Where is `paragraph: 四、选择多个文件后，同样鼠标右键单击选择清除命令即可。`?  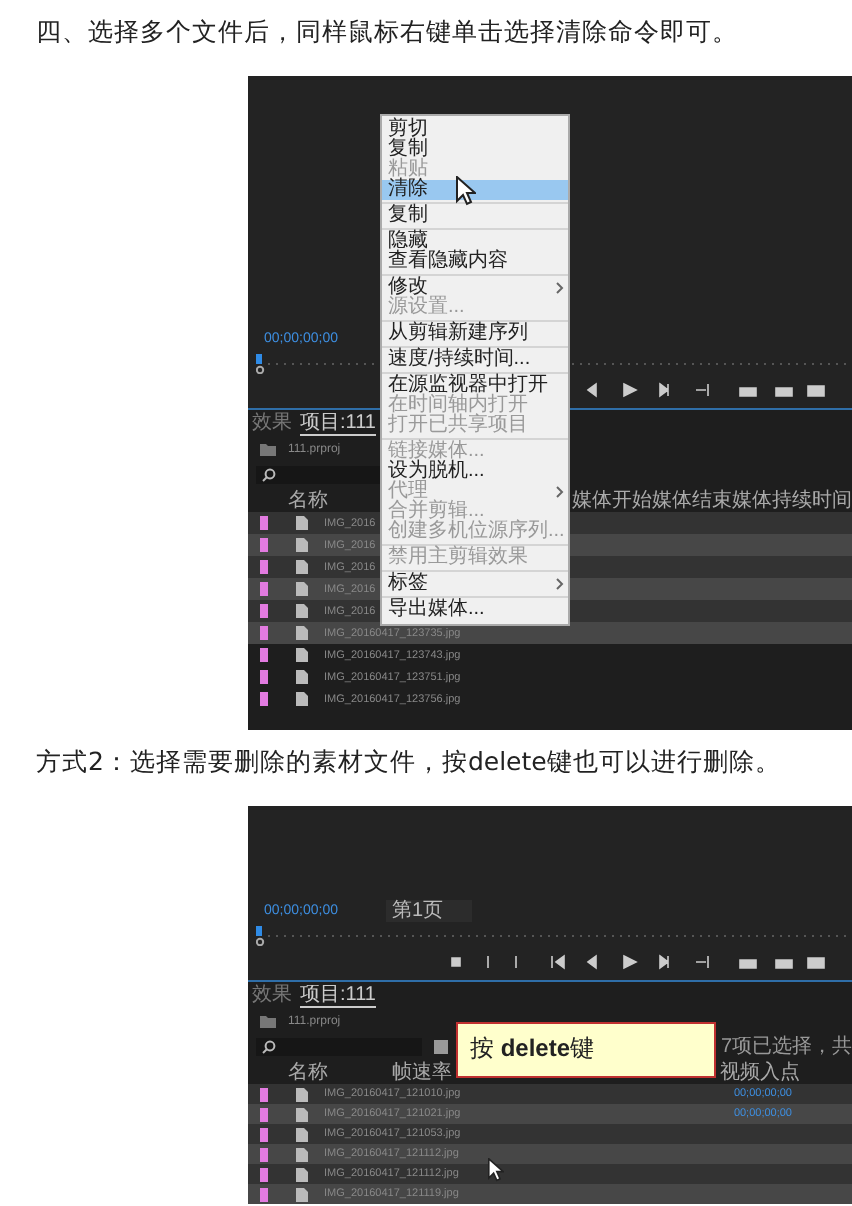 paragraph: 四、选择多个文件后，同样鼠标右键单击选择清除命令即可。 is located at coordinates (387, 32).